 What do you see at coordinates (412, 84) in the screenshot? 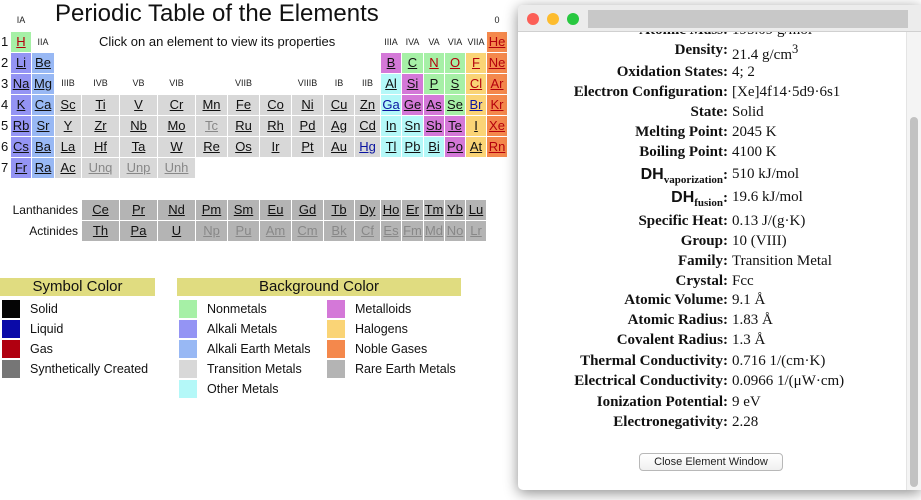
I see `element-si: Si` at bounding box center [412, 84].